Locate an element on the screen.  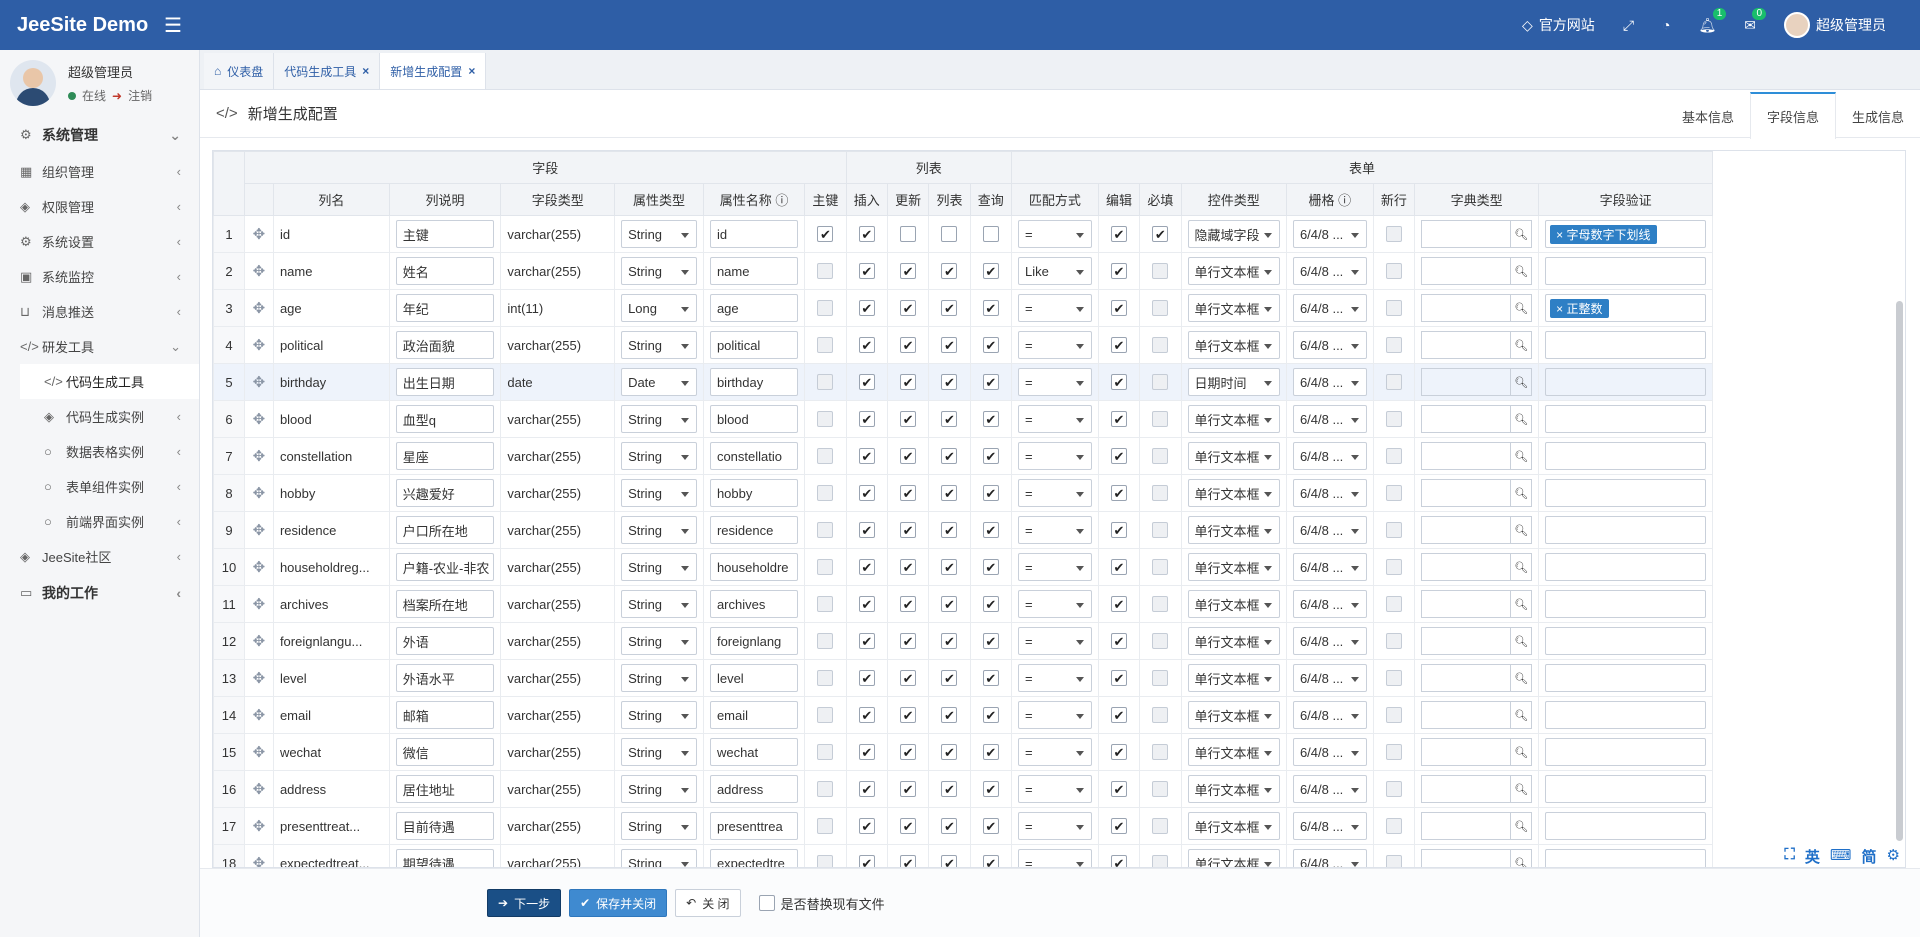
message-button: ✉ 0 is located at coordinates (1750, 25).